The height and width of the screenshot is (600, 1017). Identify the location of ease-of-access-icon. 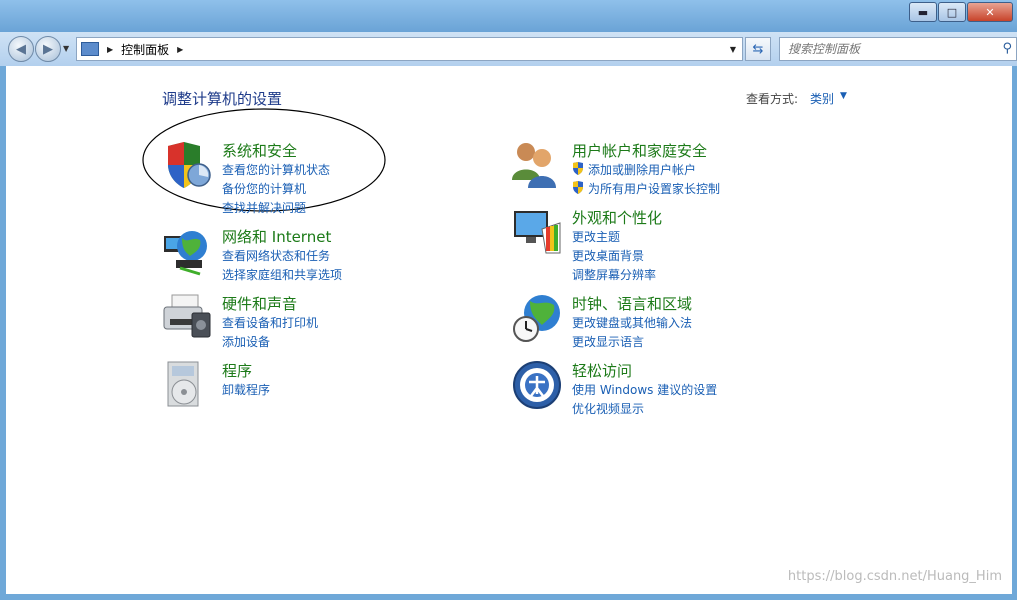
(537, 385).